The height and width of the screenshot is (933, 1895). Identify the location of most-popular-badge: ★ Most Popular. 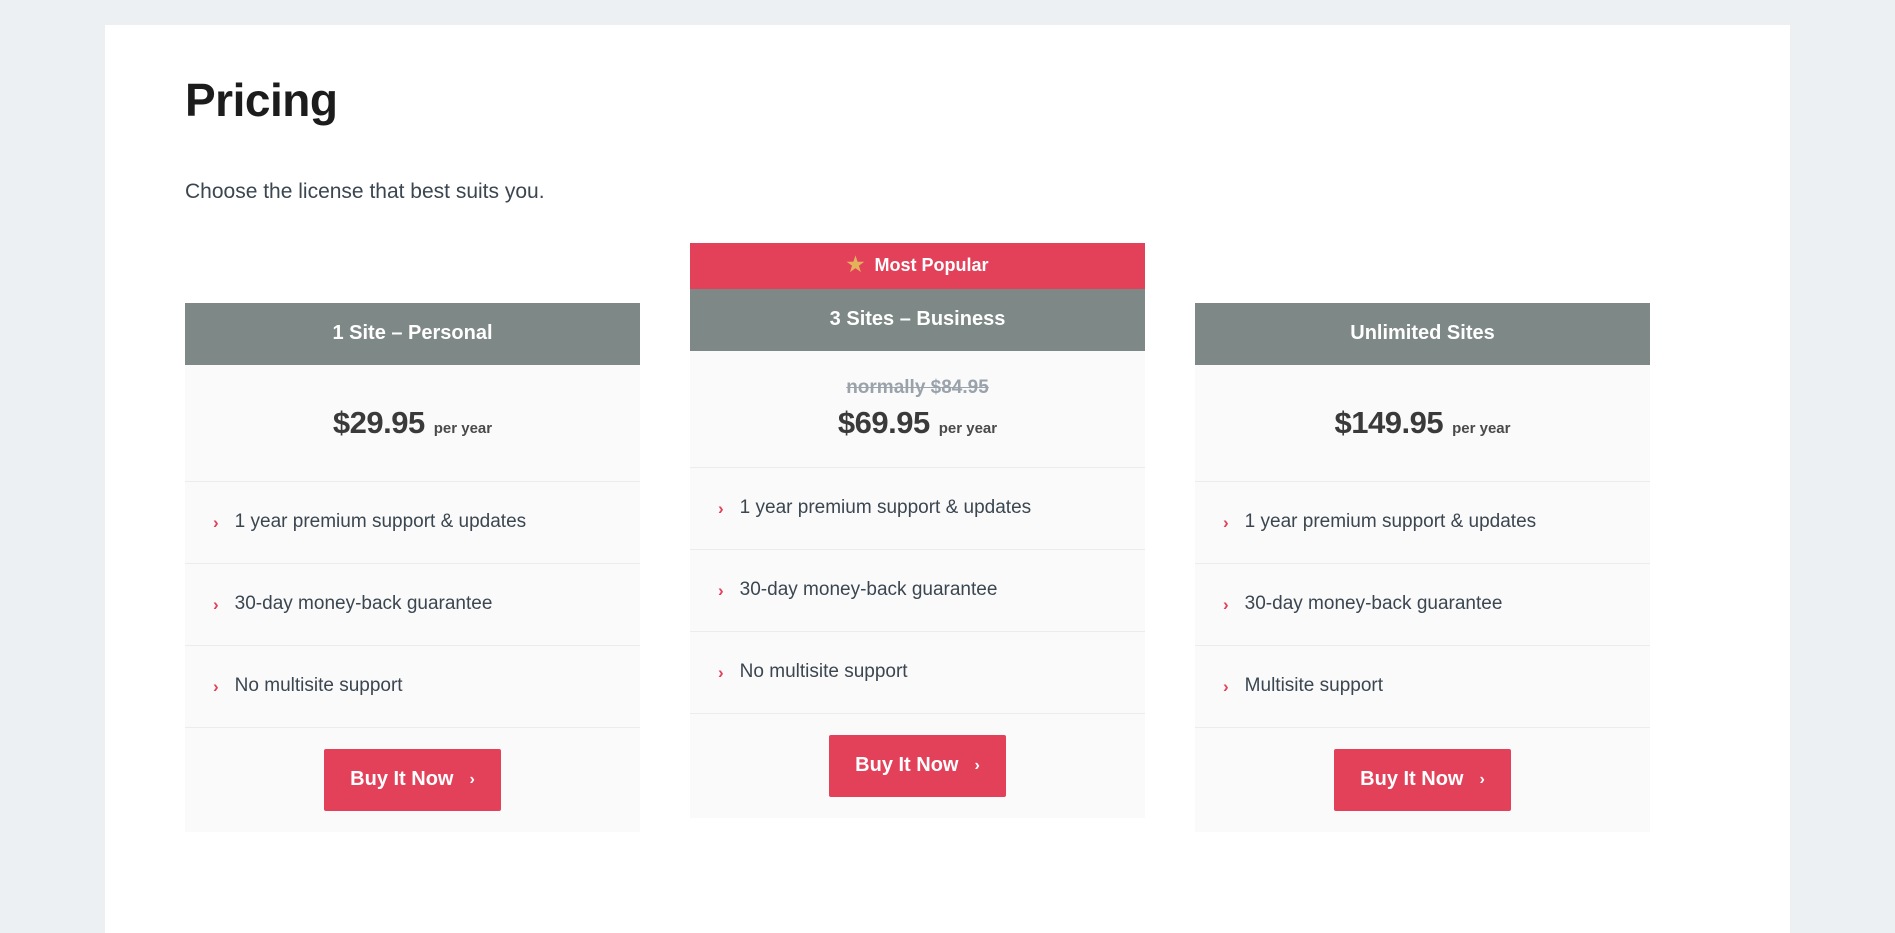
(917, 265).